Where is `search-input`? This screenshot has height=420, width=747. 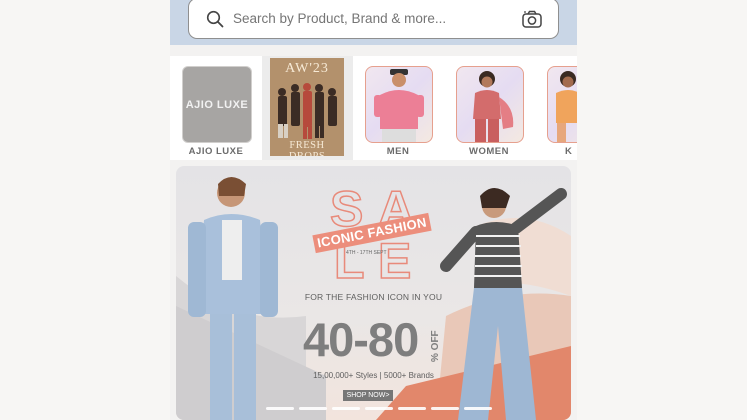 search-input is located at coordinates (373, 18).